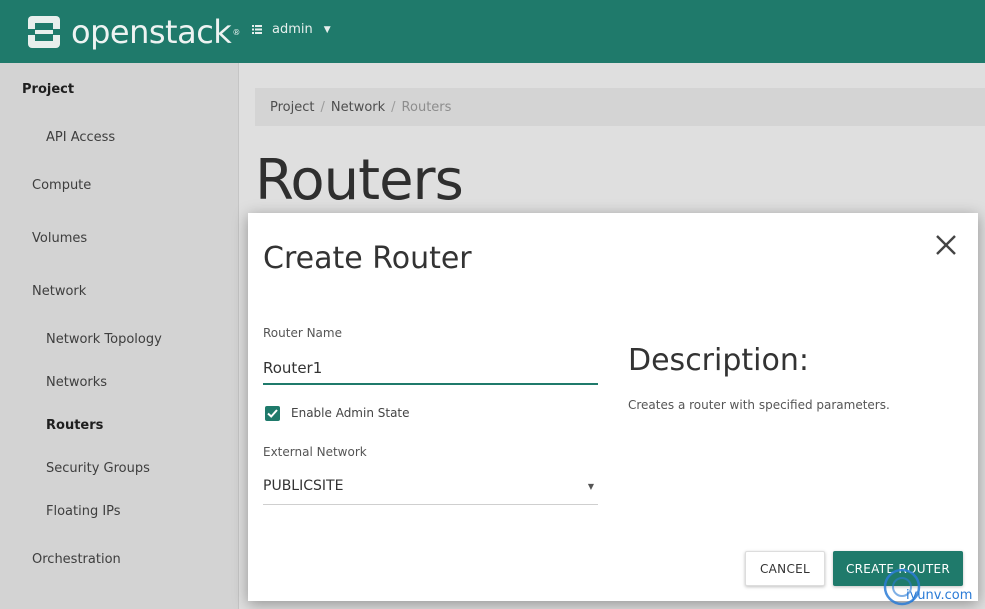 Image resolution: width=985 pixels, height=609 pixels. I want to click on openstack-logo: openstack ®, so click(133, 32).